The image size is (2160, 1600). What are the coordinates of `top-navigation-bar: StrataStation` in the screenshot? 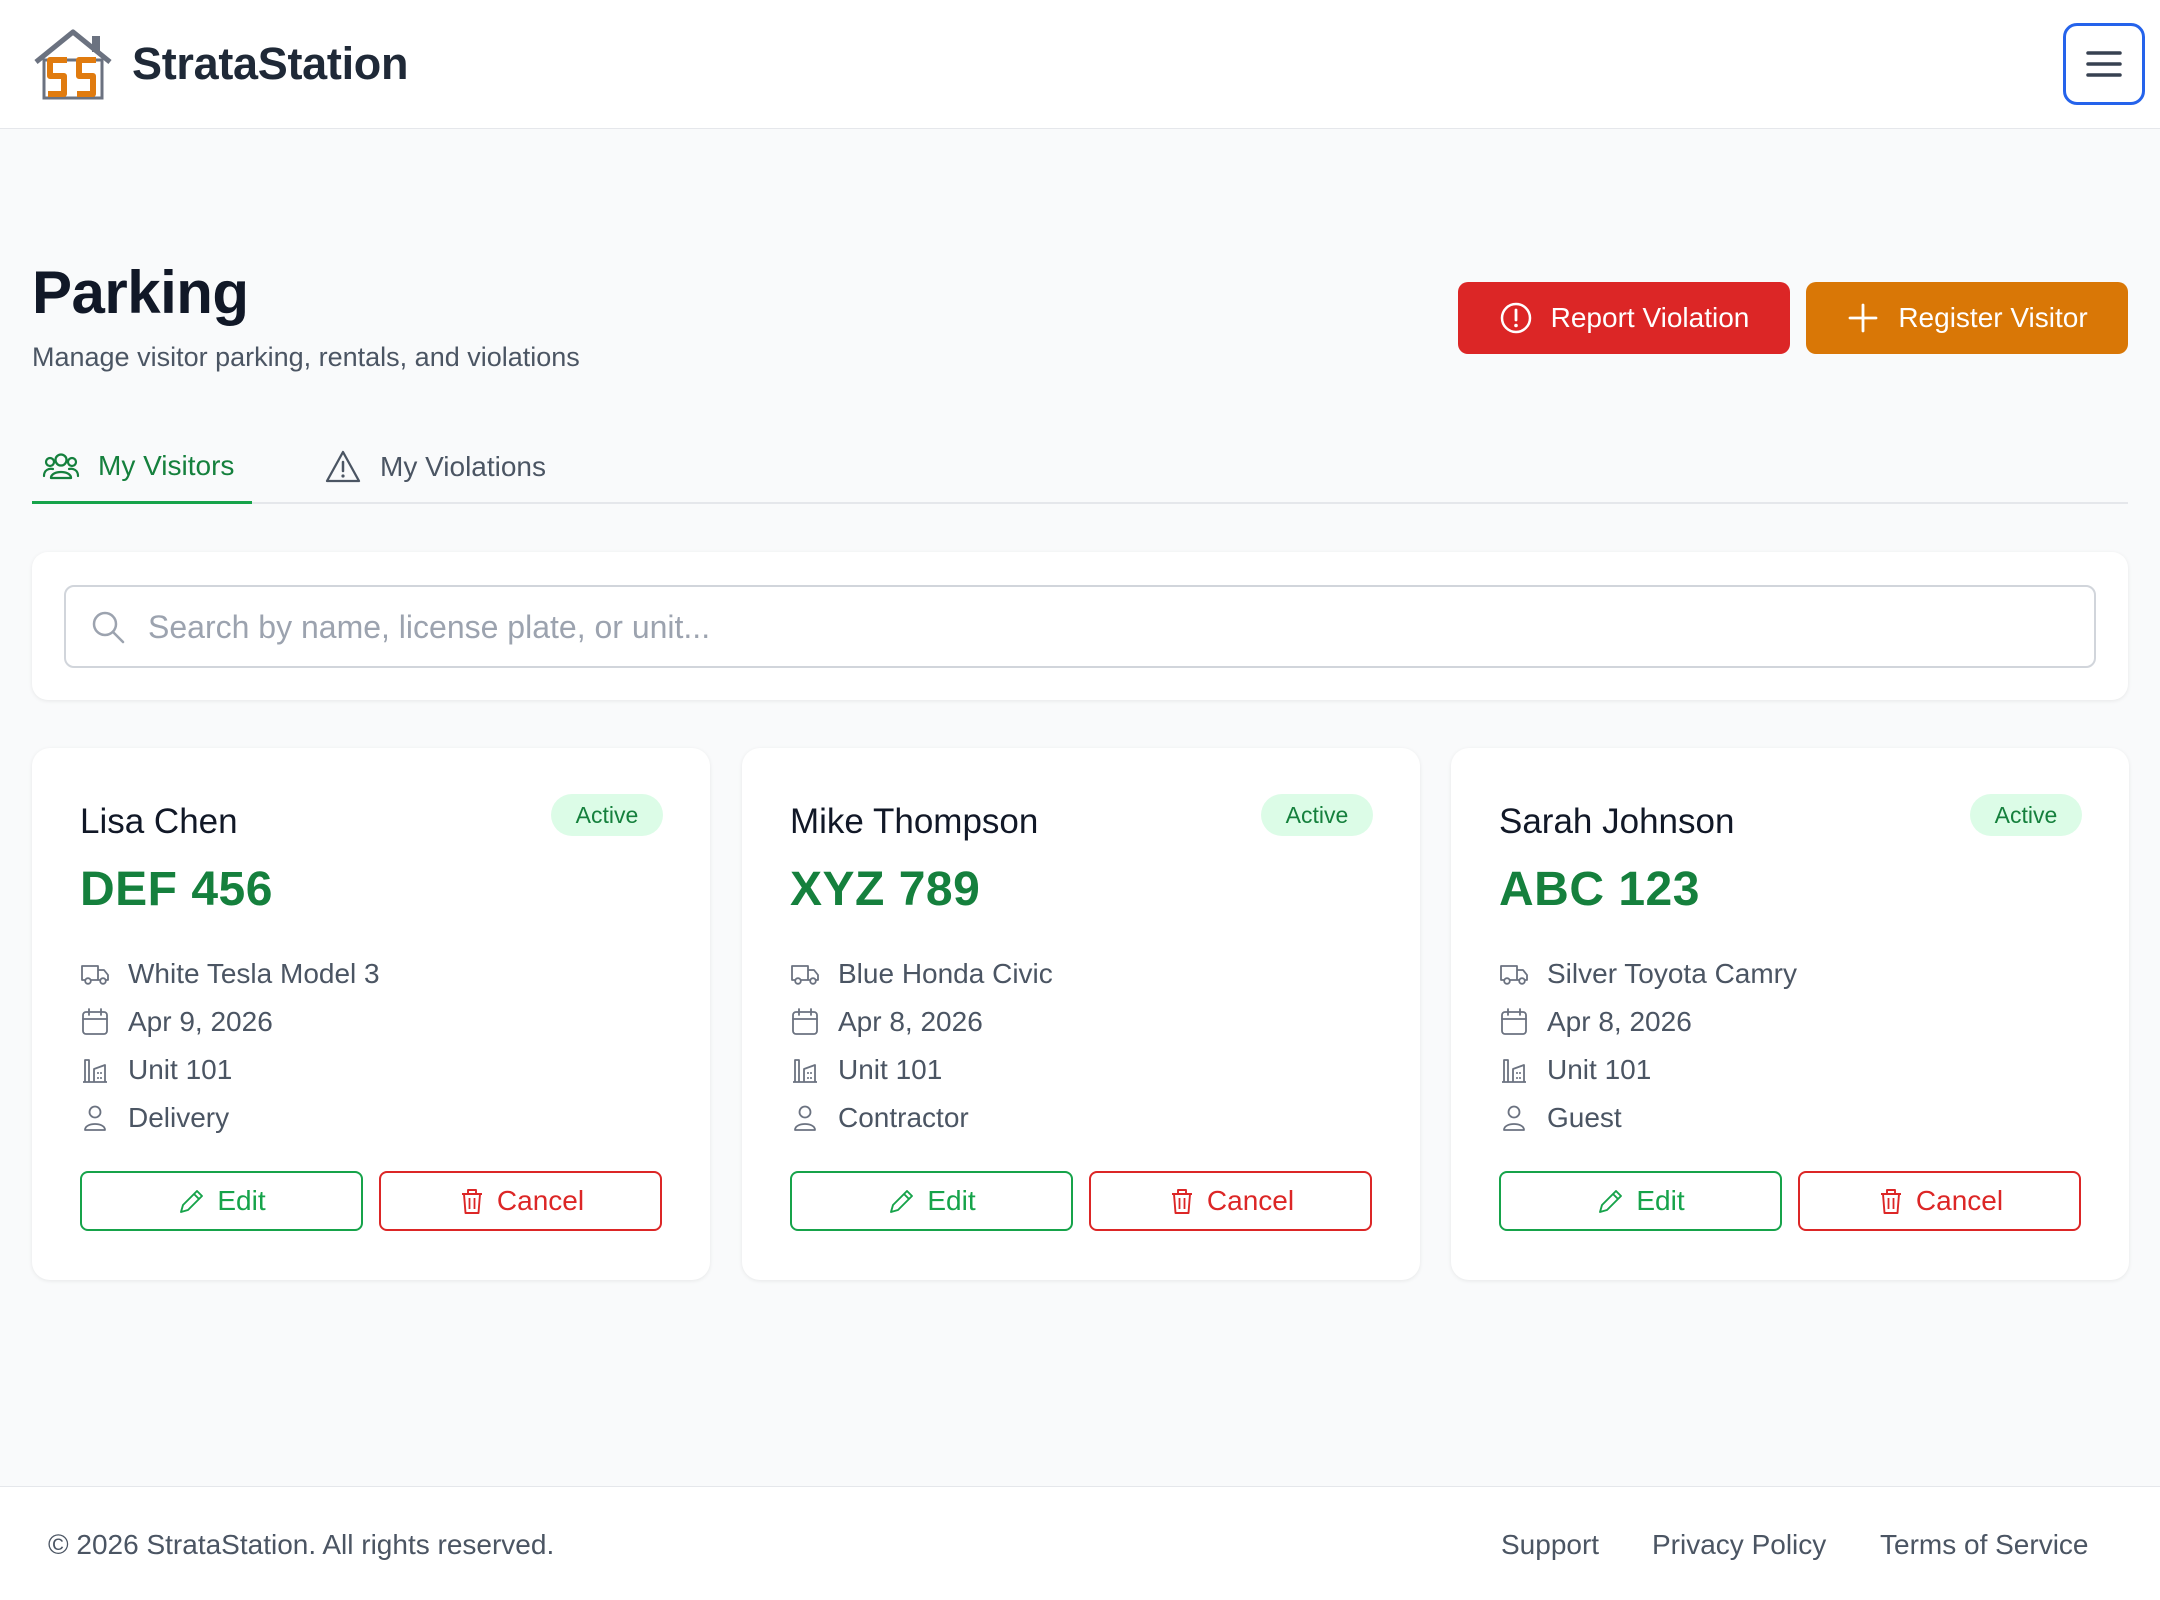 It's located at (1080, 64).